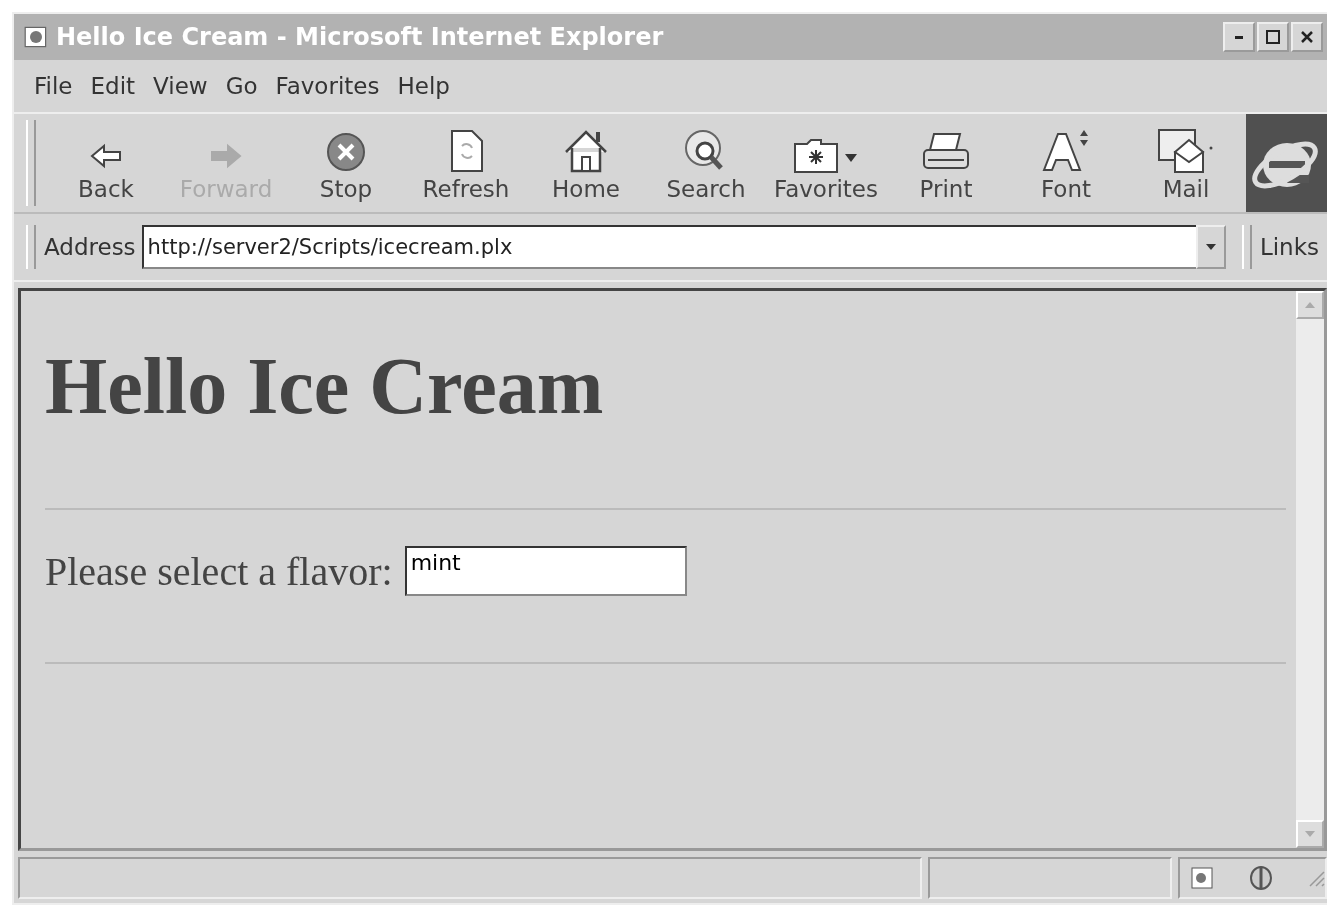 The image size is (1327, 909). Describe the element at coordinates (106, 163) in the screenshot. I see `toolbar-button: Back` at that location.